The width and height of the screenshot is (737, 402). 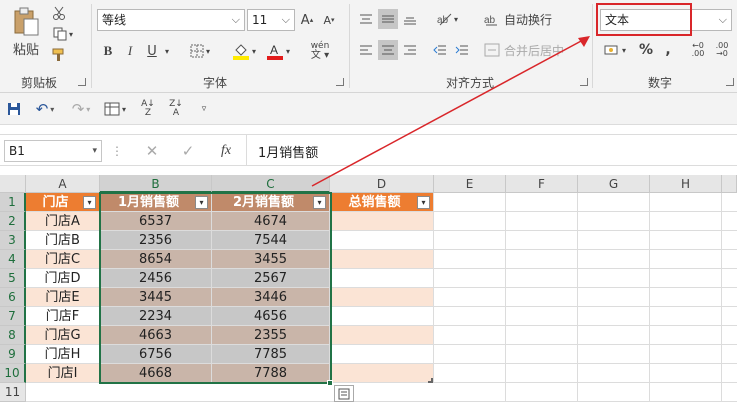 What do you see at coordinates (450, 111) in the screenshot?
I see `annotation-arrow` at bounding box center [450, 111].